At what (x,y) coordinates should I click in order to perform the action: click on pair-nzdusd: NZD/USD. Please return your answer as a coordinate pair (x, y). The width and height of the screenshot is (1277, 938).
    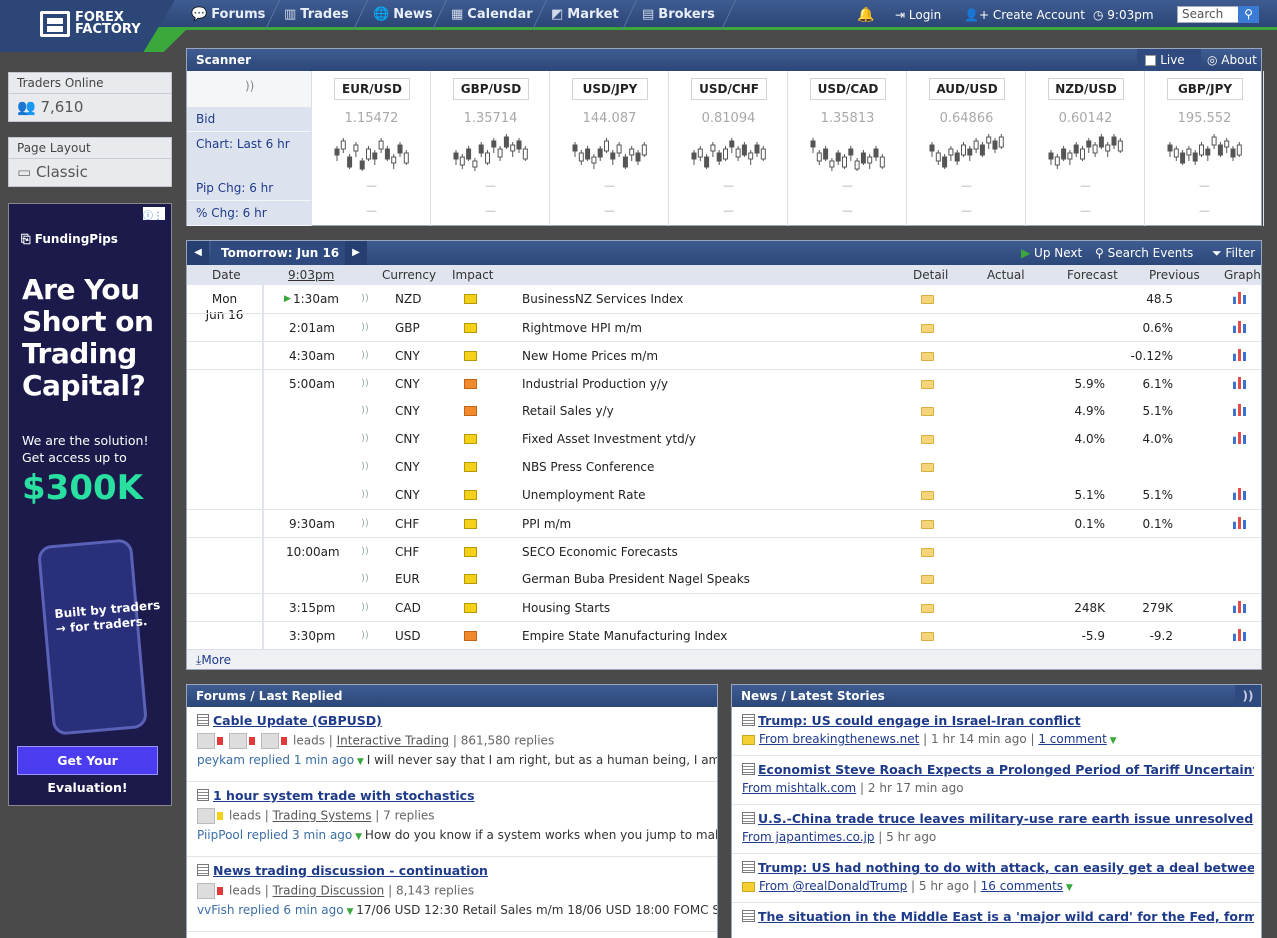
    Looking at the image, I should click on (1086, 89).